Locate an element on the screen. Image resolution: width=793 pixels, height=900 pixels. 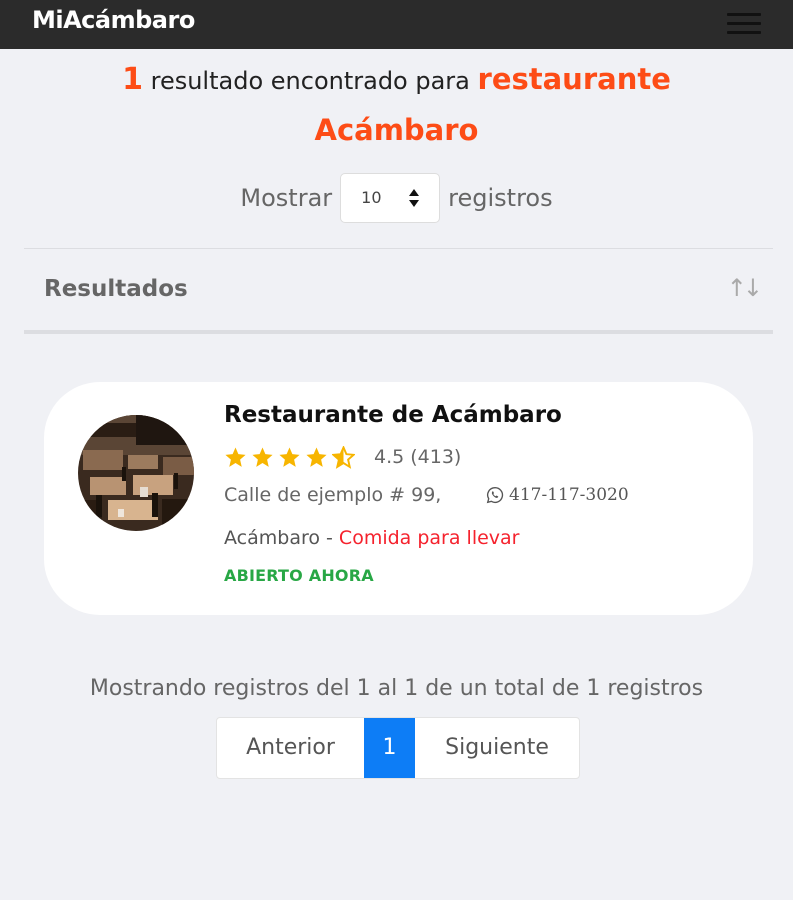
star-half-icon is located at coordinates (343, 457).